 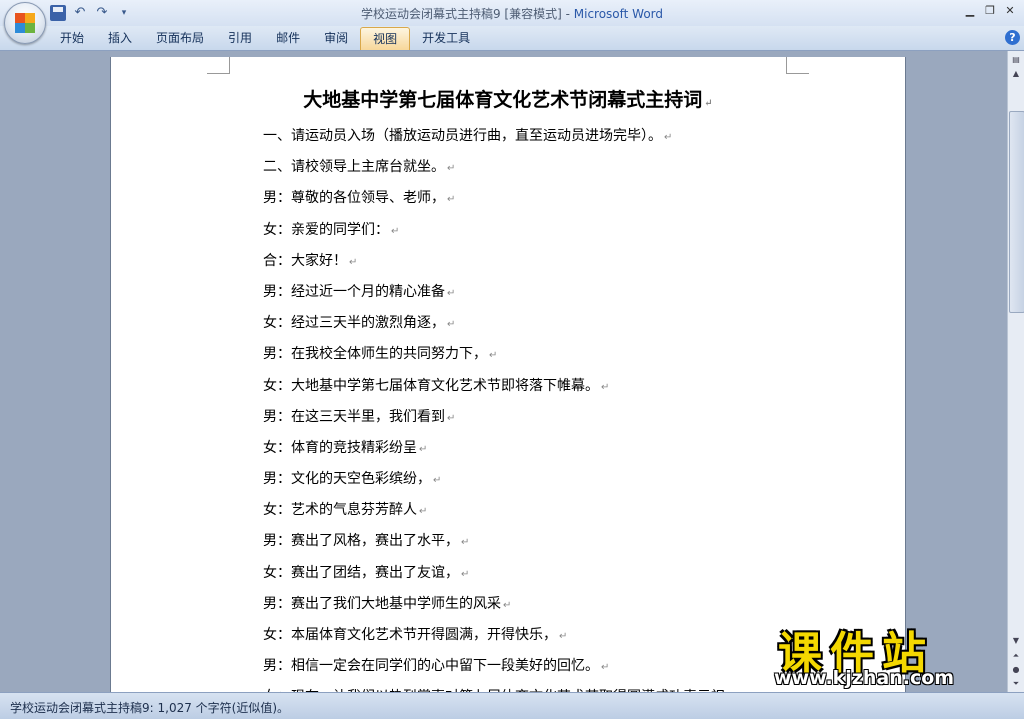 What do you see at coordinates (1012, 37) in the screenshot?
I see `help-icon: ?` at bounding box center [1012, 37].